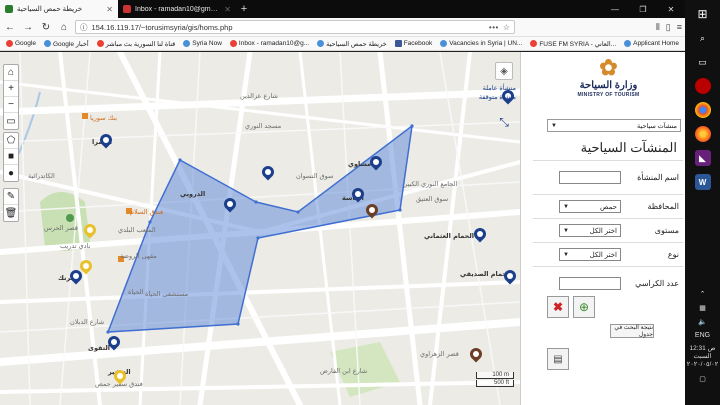  What do you see at coordinates (703, 357) in the screenshot?
I see `clock: 12:31 ص السبت ٢٠٢٠/٠٥/٠٢` at bounding box center [703, 357].